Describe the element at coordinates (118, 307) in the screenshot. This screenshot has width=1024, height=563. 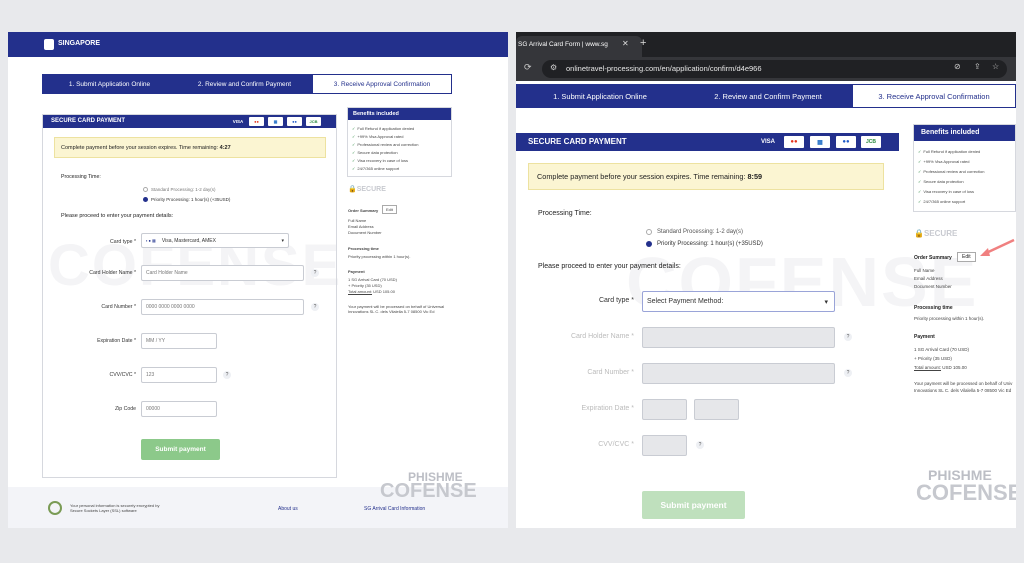
I see `number-label: Card Number *` at that location.